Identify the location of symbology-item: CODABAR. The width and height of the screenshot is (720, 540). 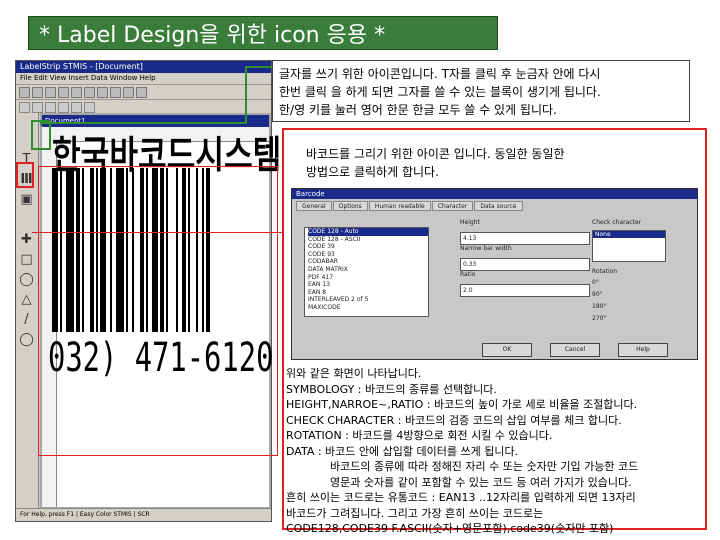
(368, 262).